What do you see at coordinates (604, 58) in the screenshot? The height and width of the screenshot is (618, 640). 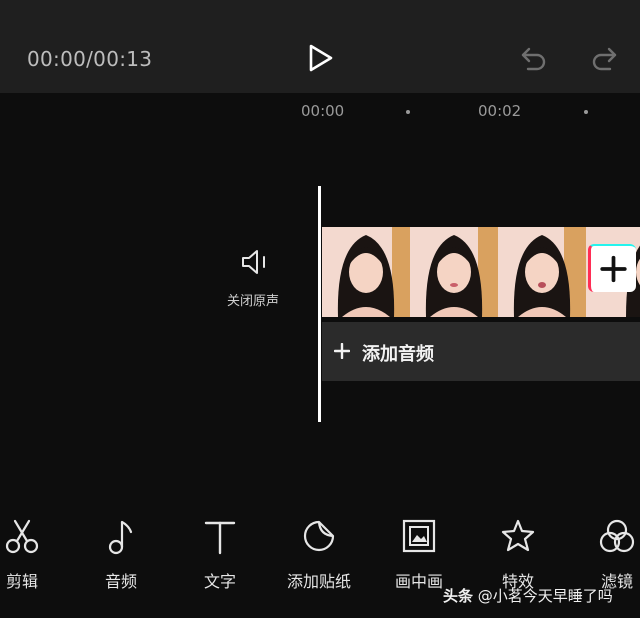 I see `redo-icon` at bounding box center [604, 58].